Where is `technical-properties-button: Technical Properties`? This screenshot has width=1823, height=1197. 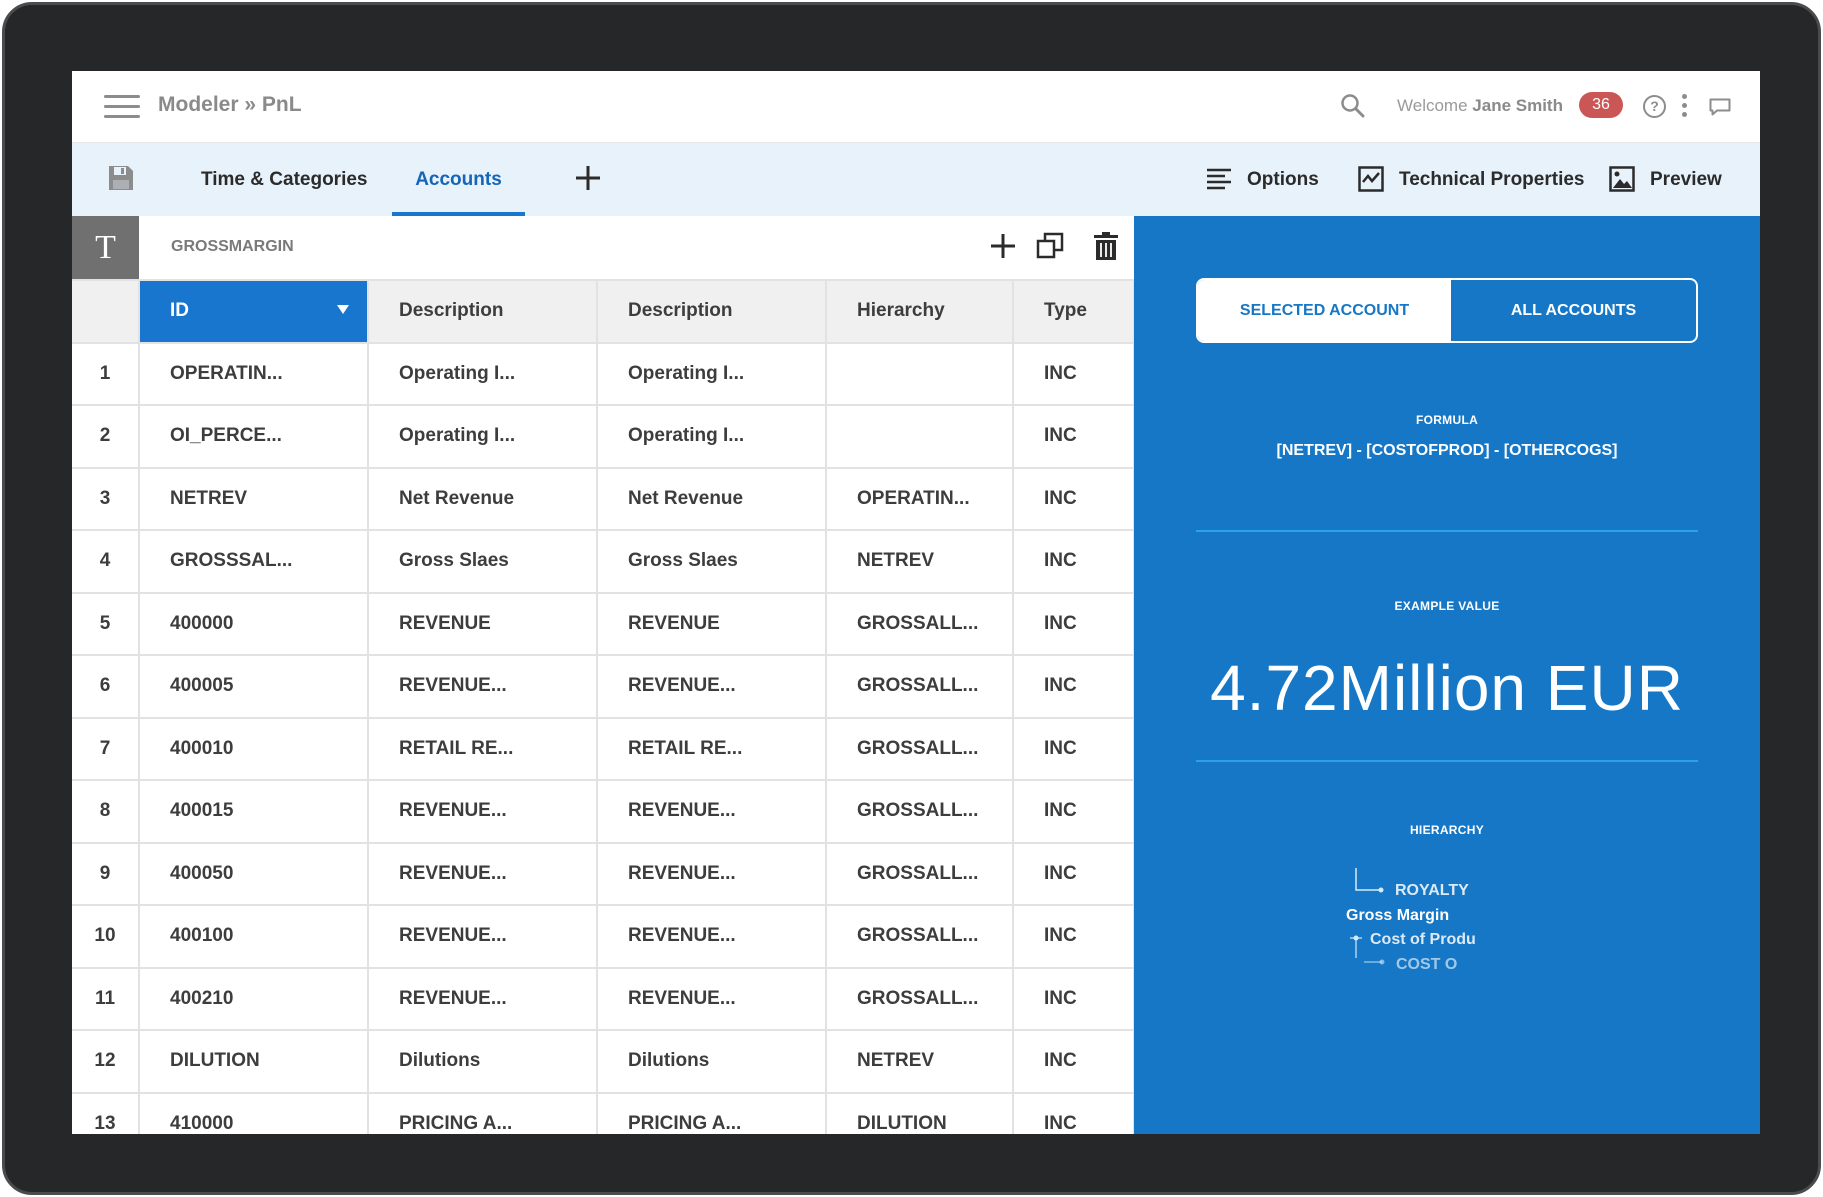 technical-properties-button: Technical Properties is located at coordinates (1473, 179).